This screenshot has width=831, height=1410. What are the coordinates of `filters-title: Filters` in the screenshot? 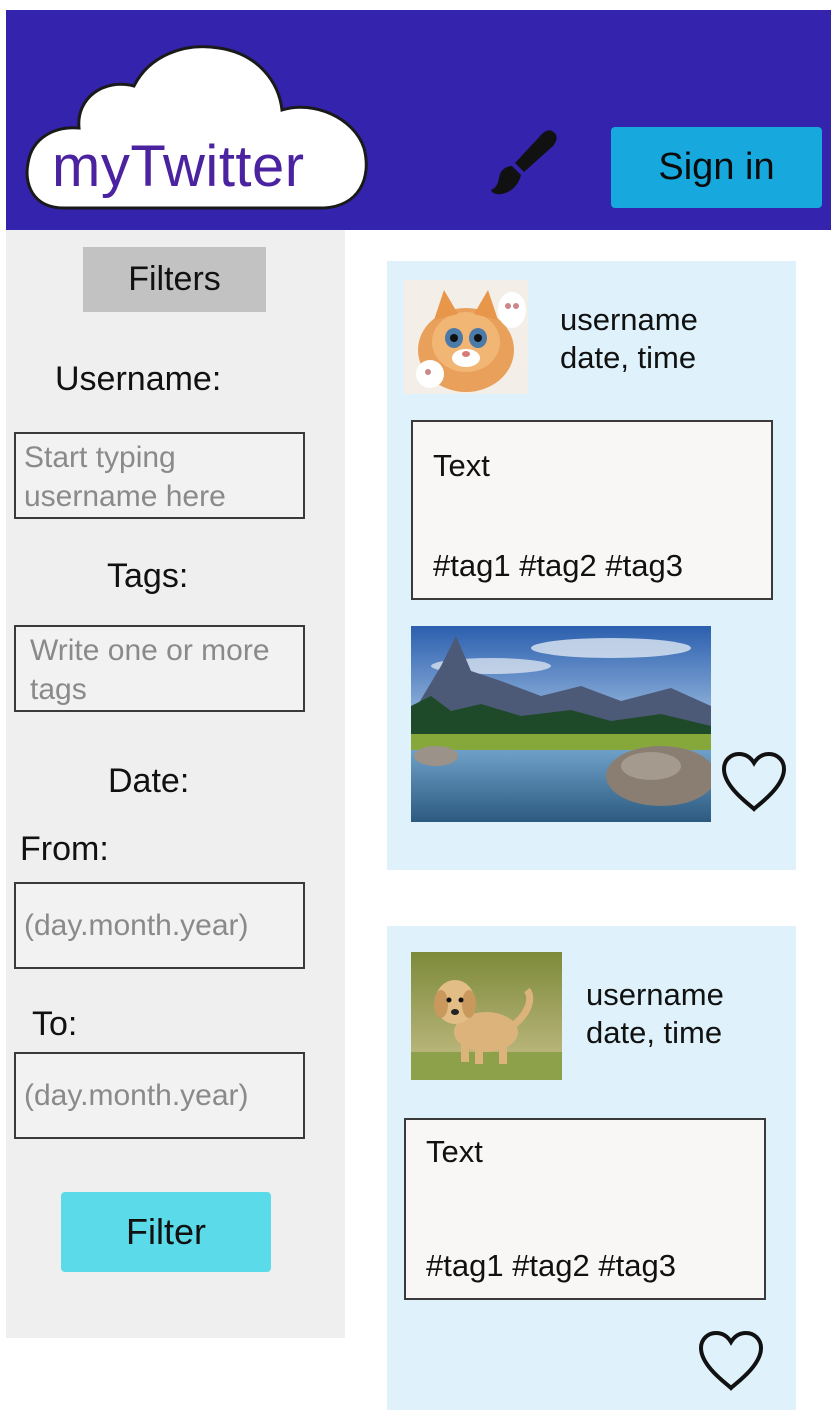 It's located at (174, 279).